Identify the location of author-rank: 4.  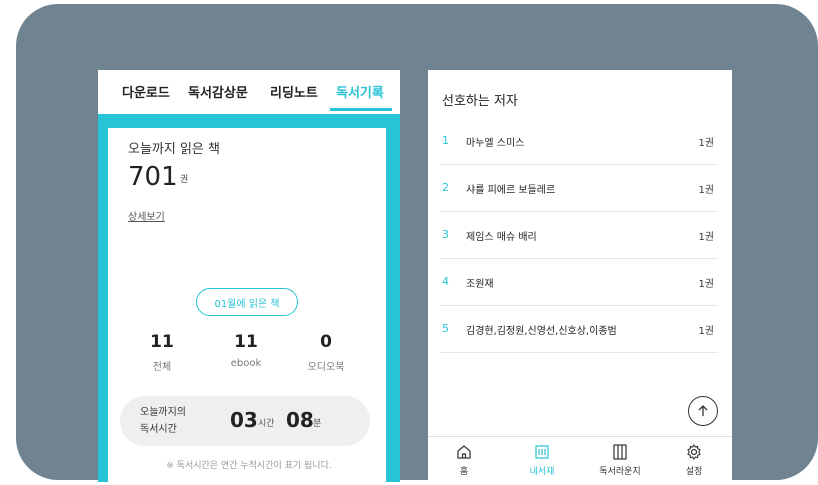
(445, 281).